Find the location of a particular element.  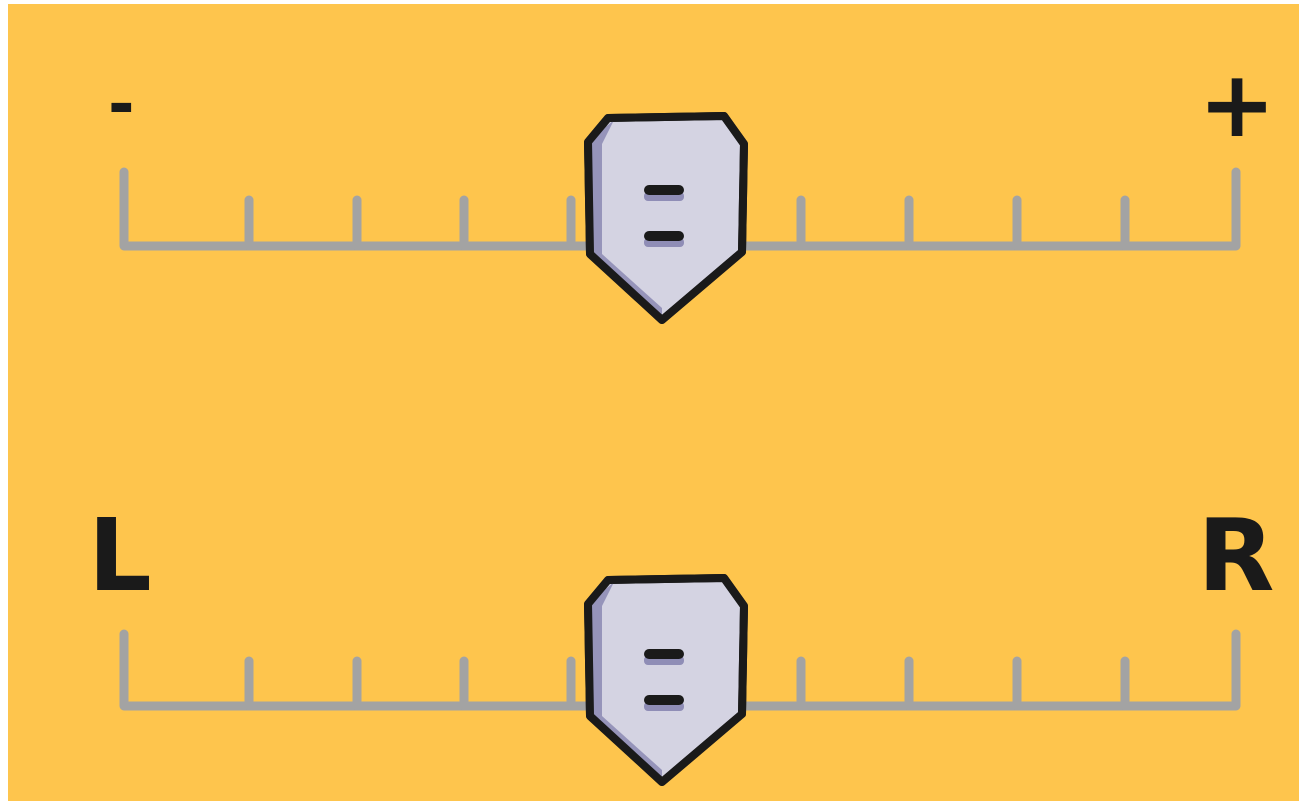

max-label-plus: + is located at coordinates (1236, 104).